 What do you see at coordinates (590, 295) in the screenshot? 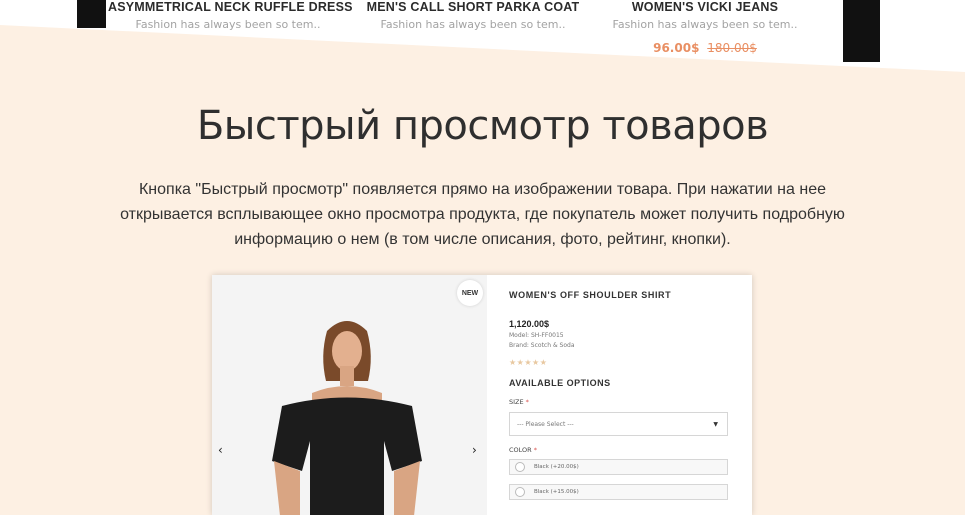
I see `product-title: WOMEN'S OFF SHOULDER SHIRT` at bounding box center [590, 295].